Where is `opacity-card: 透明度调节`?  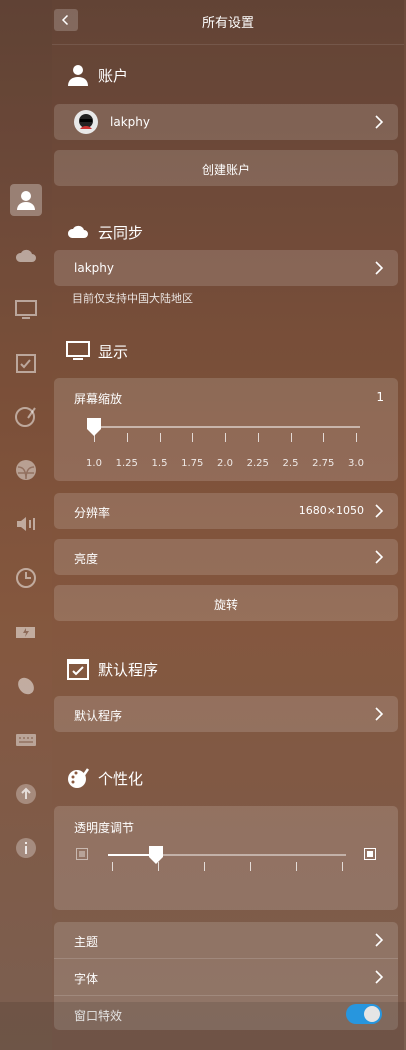
opacity-card: 透明度调节 is located at coordinates (226, 858).